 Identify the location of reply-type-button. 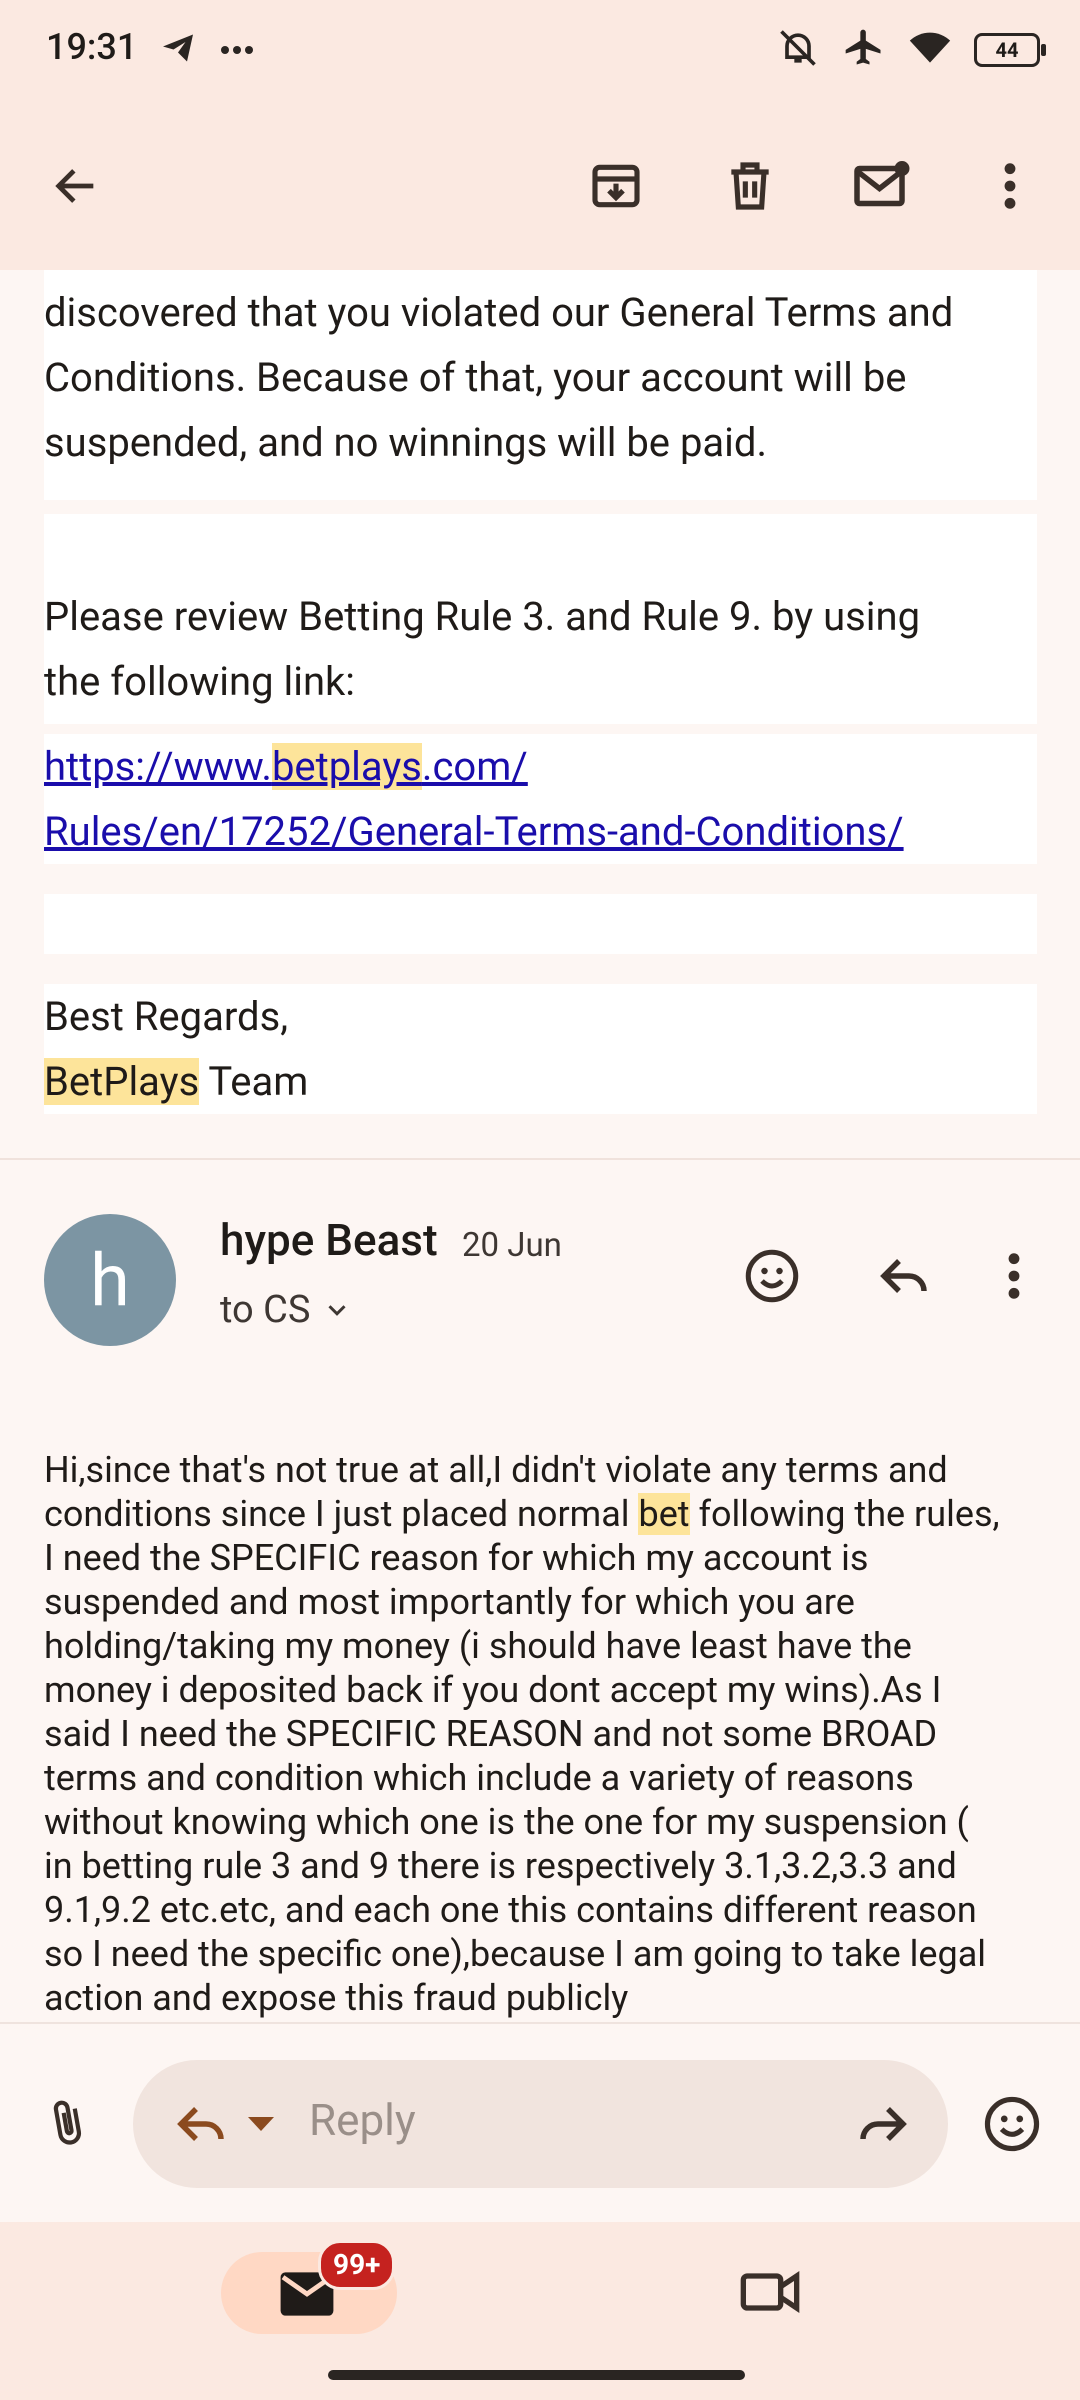
(201, 2124).